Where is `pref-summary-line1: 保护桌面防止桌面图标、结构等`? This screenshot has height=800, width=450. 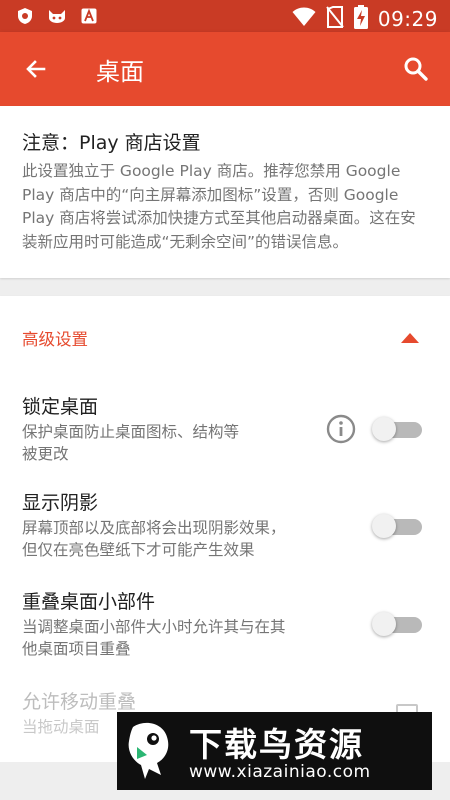
pref-summary-line1: 保护桌面防止桌面图标、结构等 is located at coordinates (131, 432).